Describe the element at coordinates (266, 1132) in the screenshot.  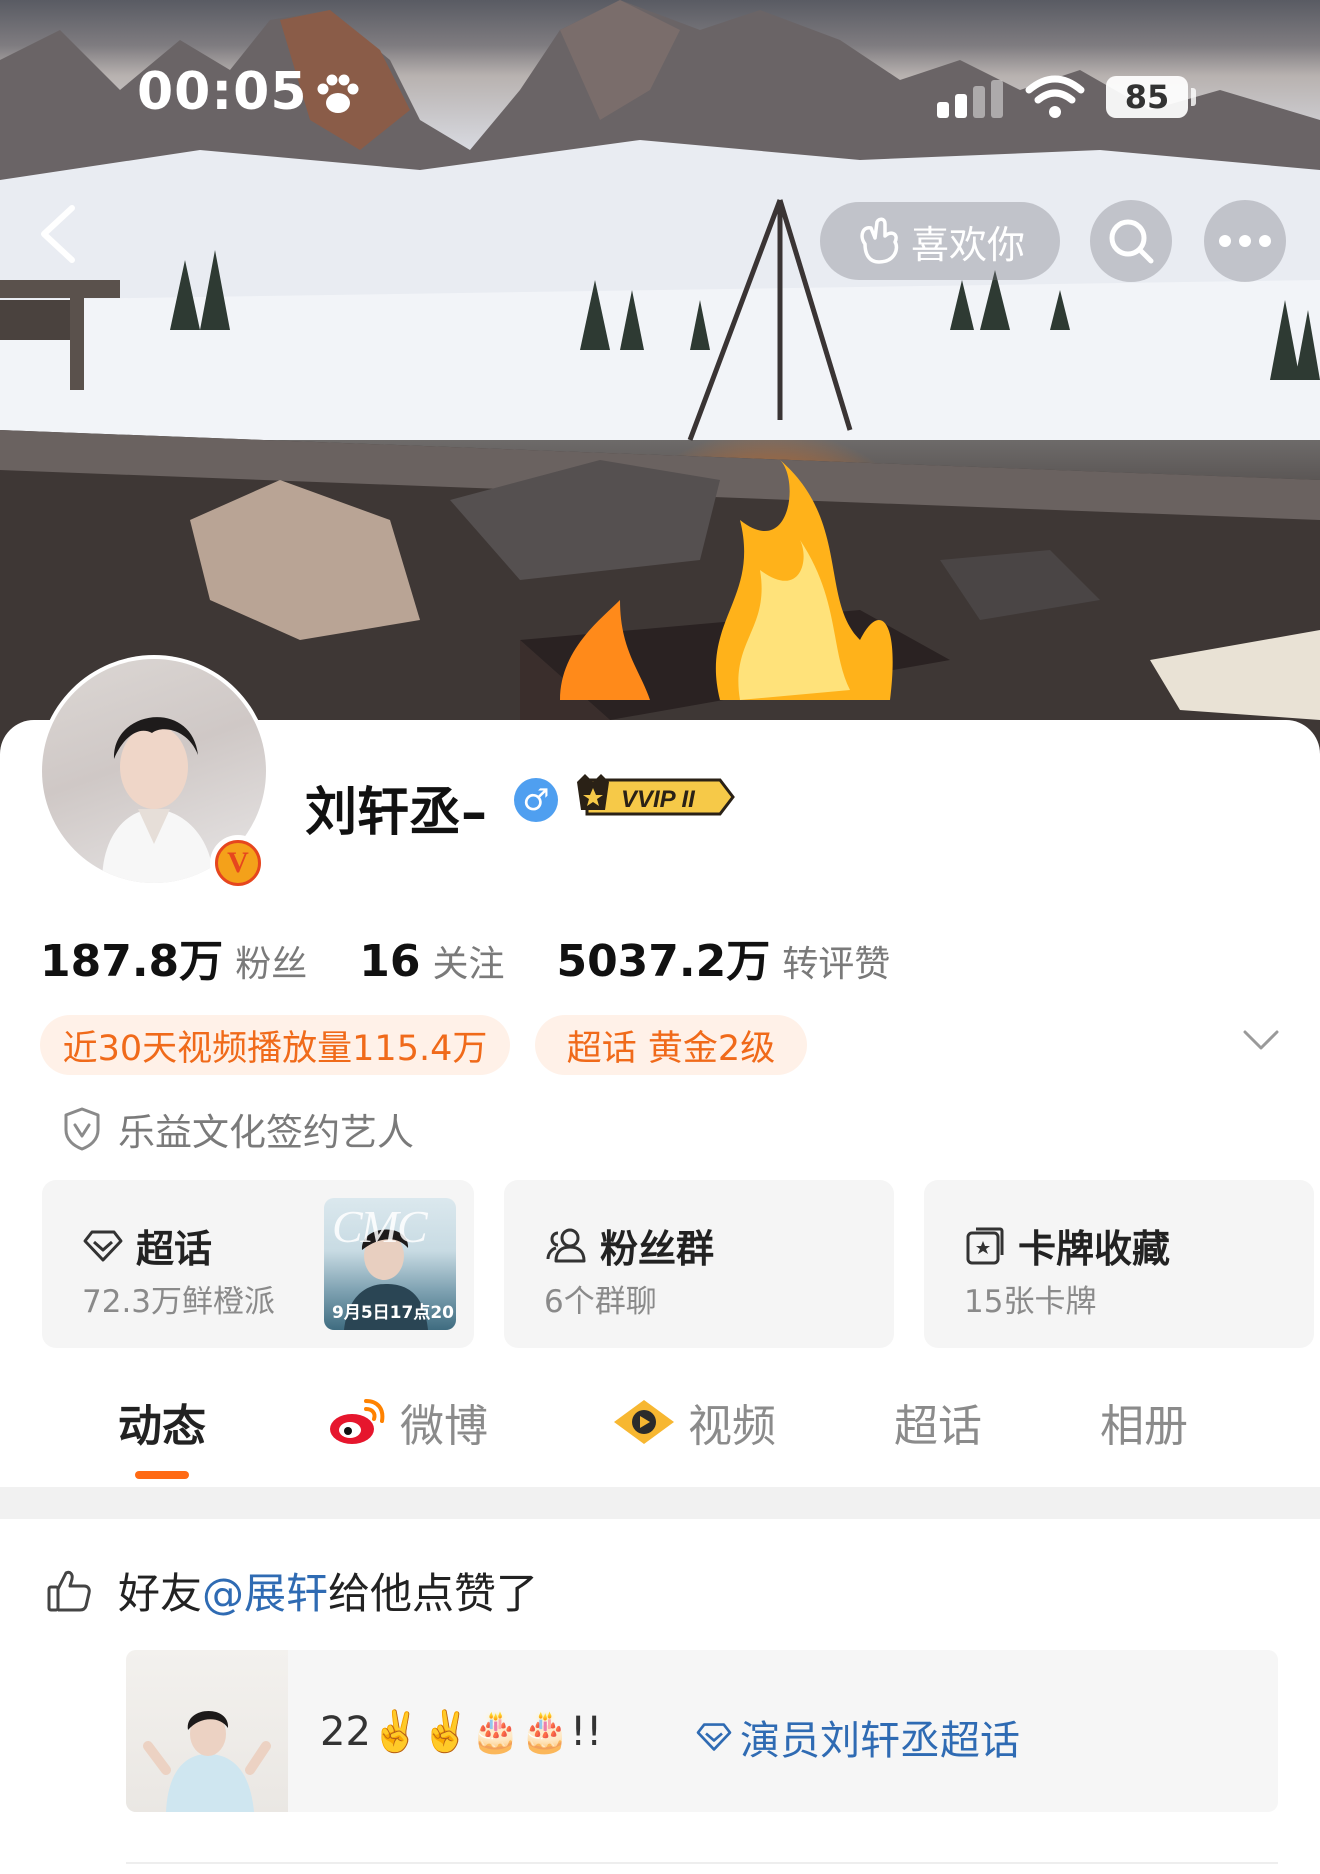
I see `contract-label: 乐益文化签约艺人` at that location.